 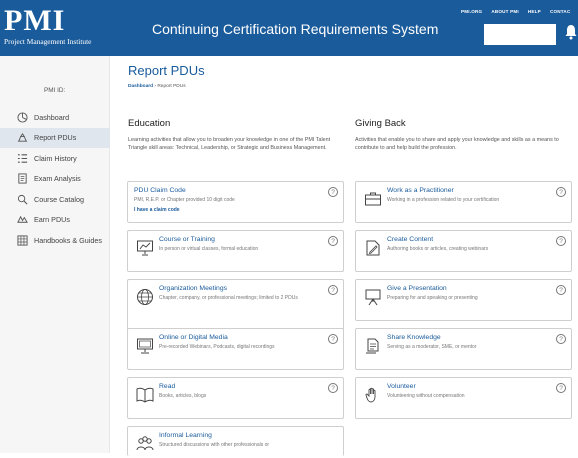 What do you see at coordinates (380, 123) in the screenshot?
I see `giving-back-section-title: Giving Back` at bounding box center [380, 123].